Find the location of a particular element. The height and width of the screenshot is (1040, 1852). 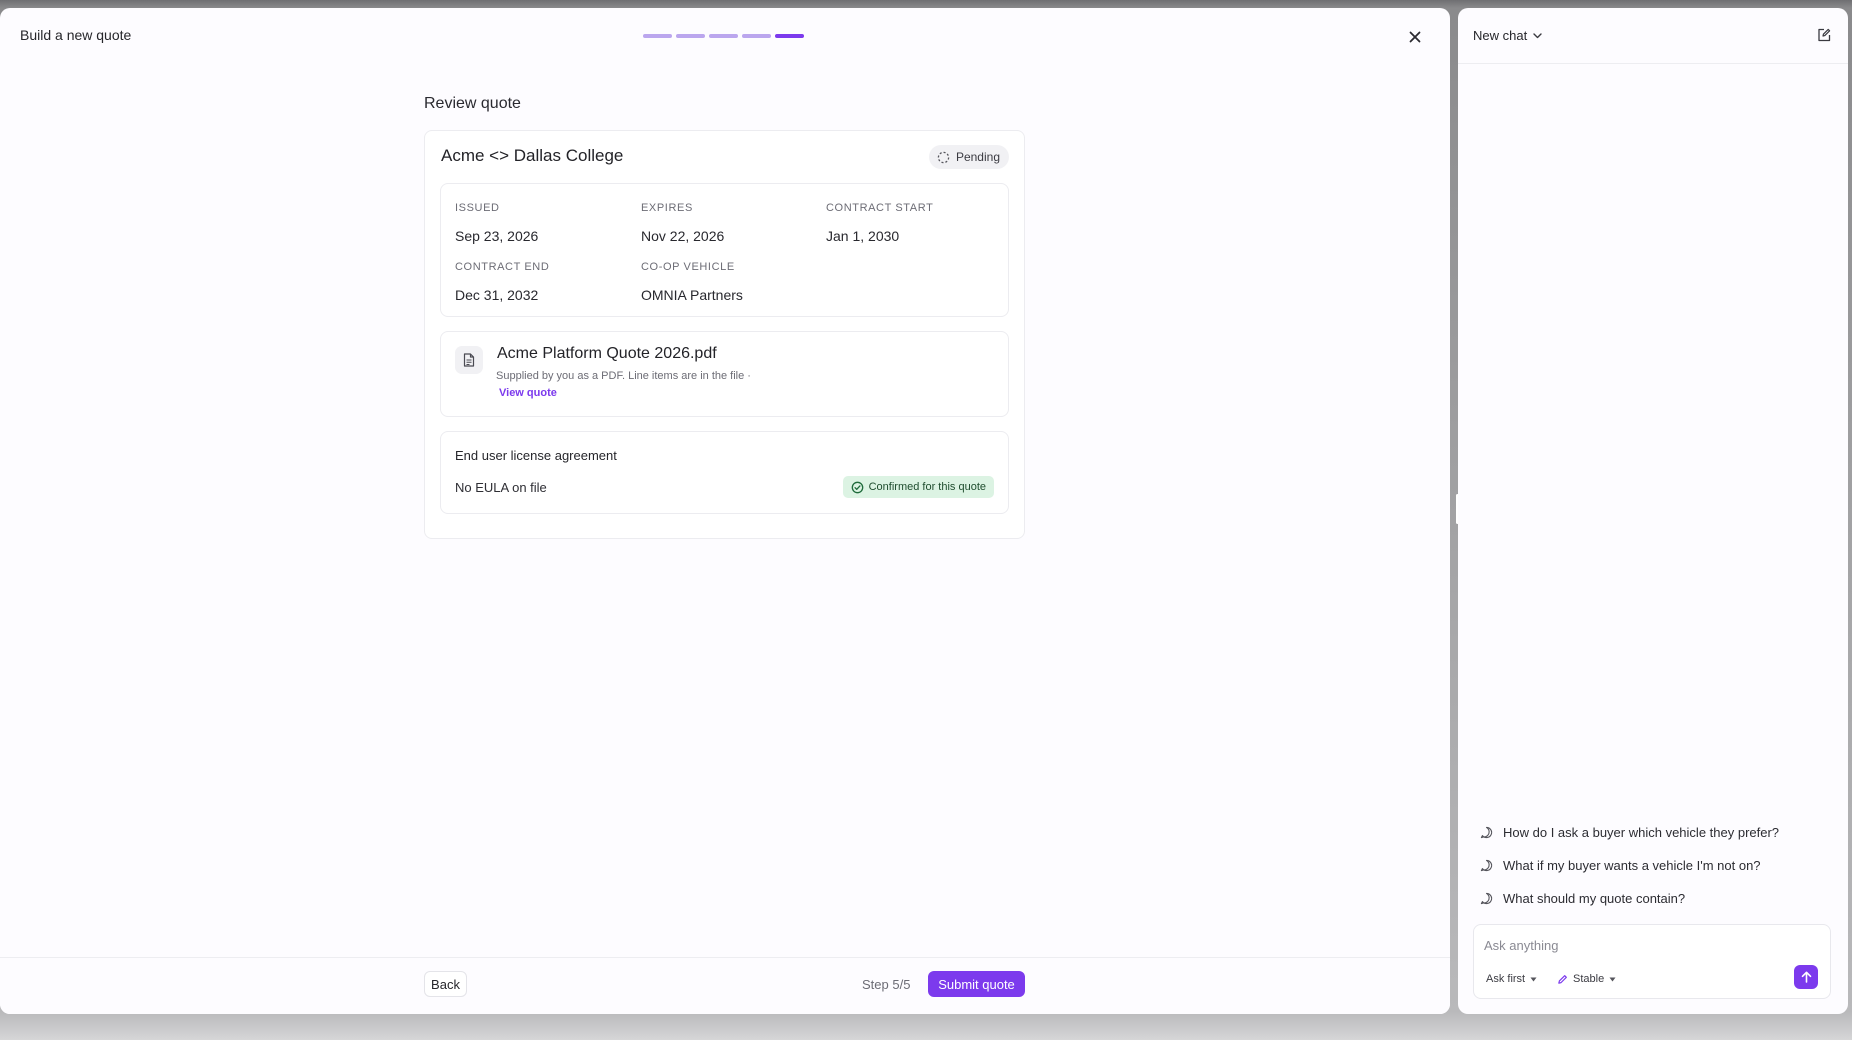

new-chat-button is located at coordinates (1824, 35).